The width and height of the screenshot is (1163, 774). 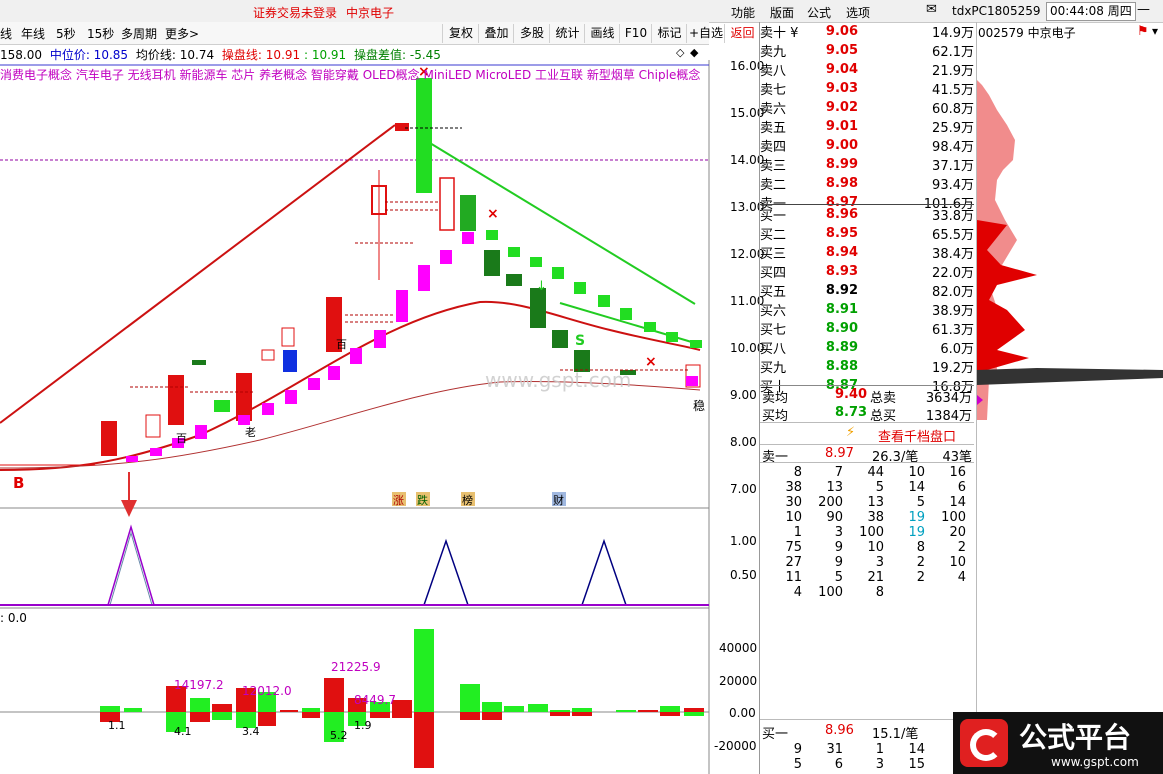 What do you see at coordinates (773, 330) in the screenshot?
I see `bid-label: 买七` at bounding box center [773, 330].